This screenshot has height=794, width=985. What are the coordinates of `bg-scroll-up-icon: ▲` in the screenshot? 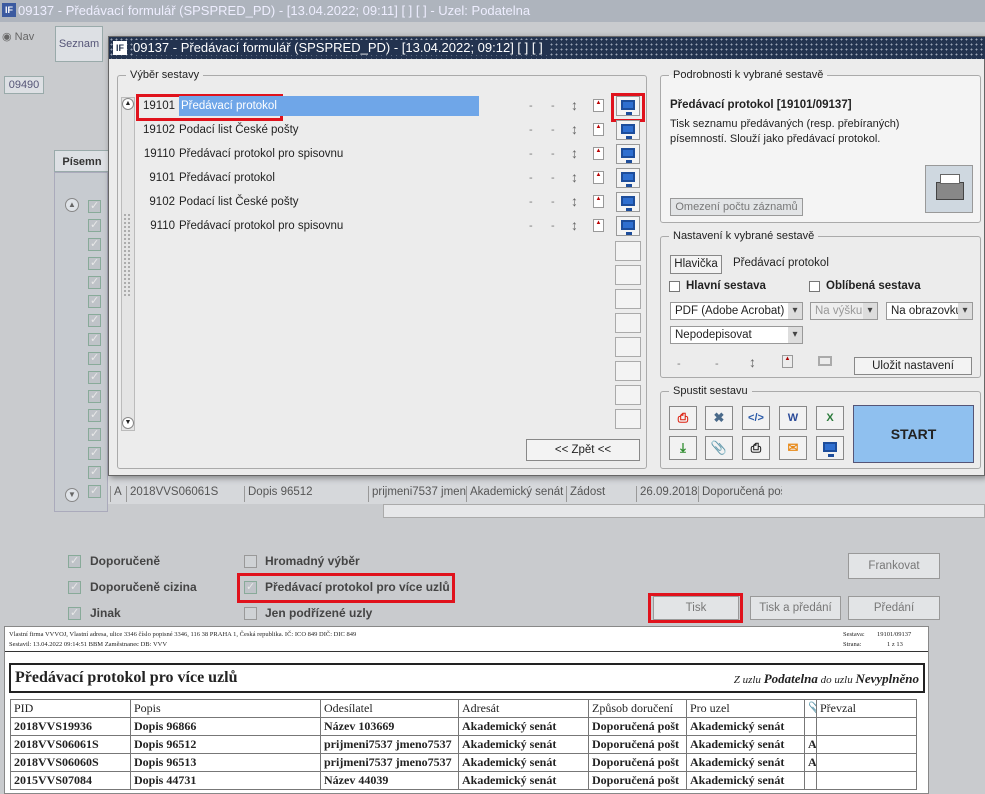 It's located at (72, 205).